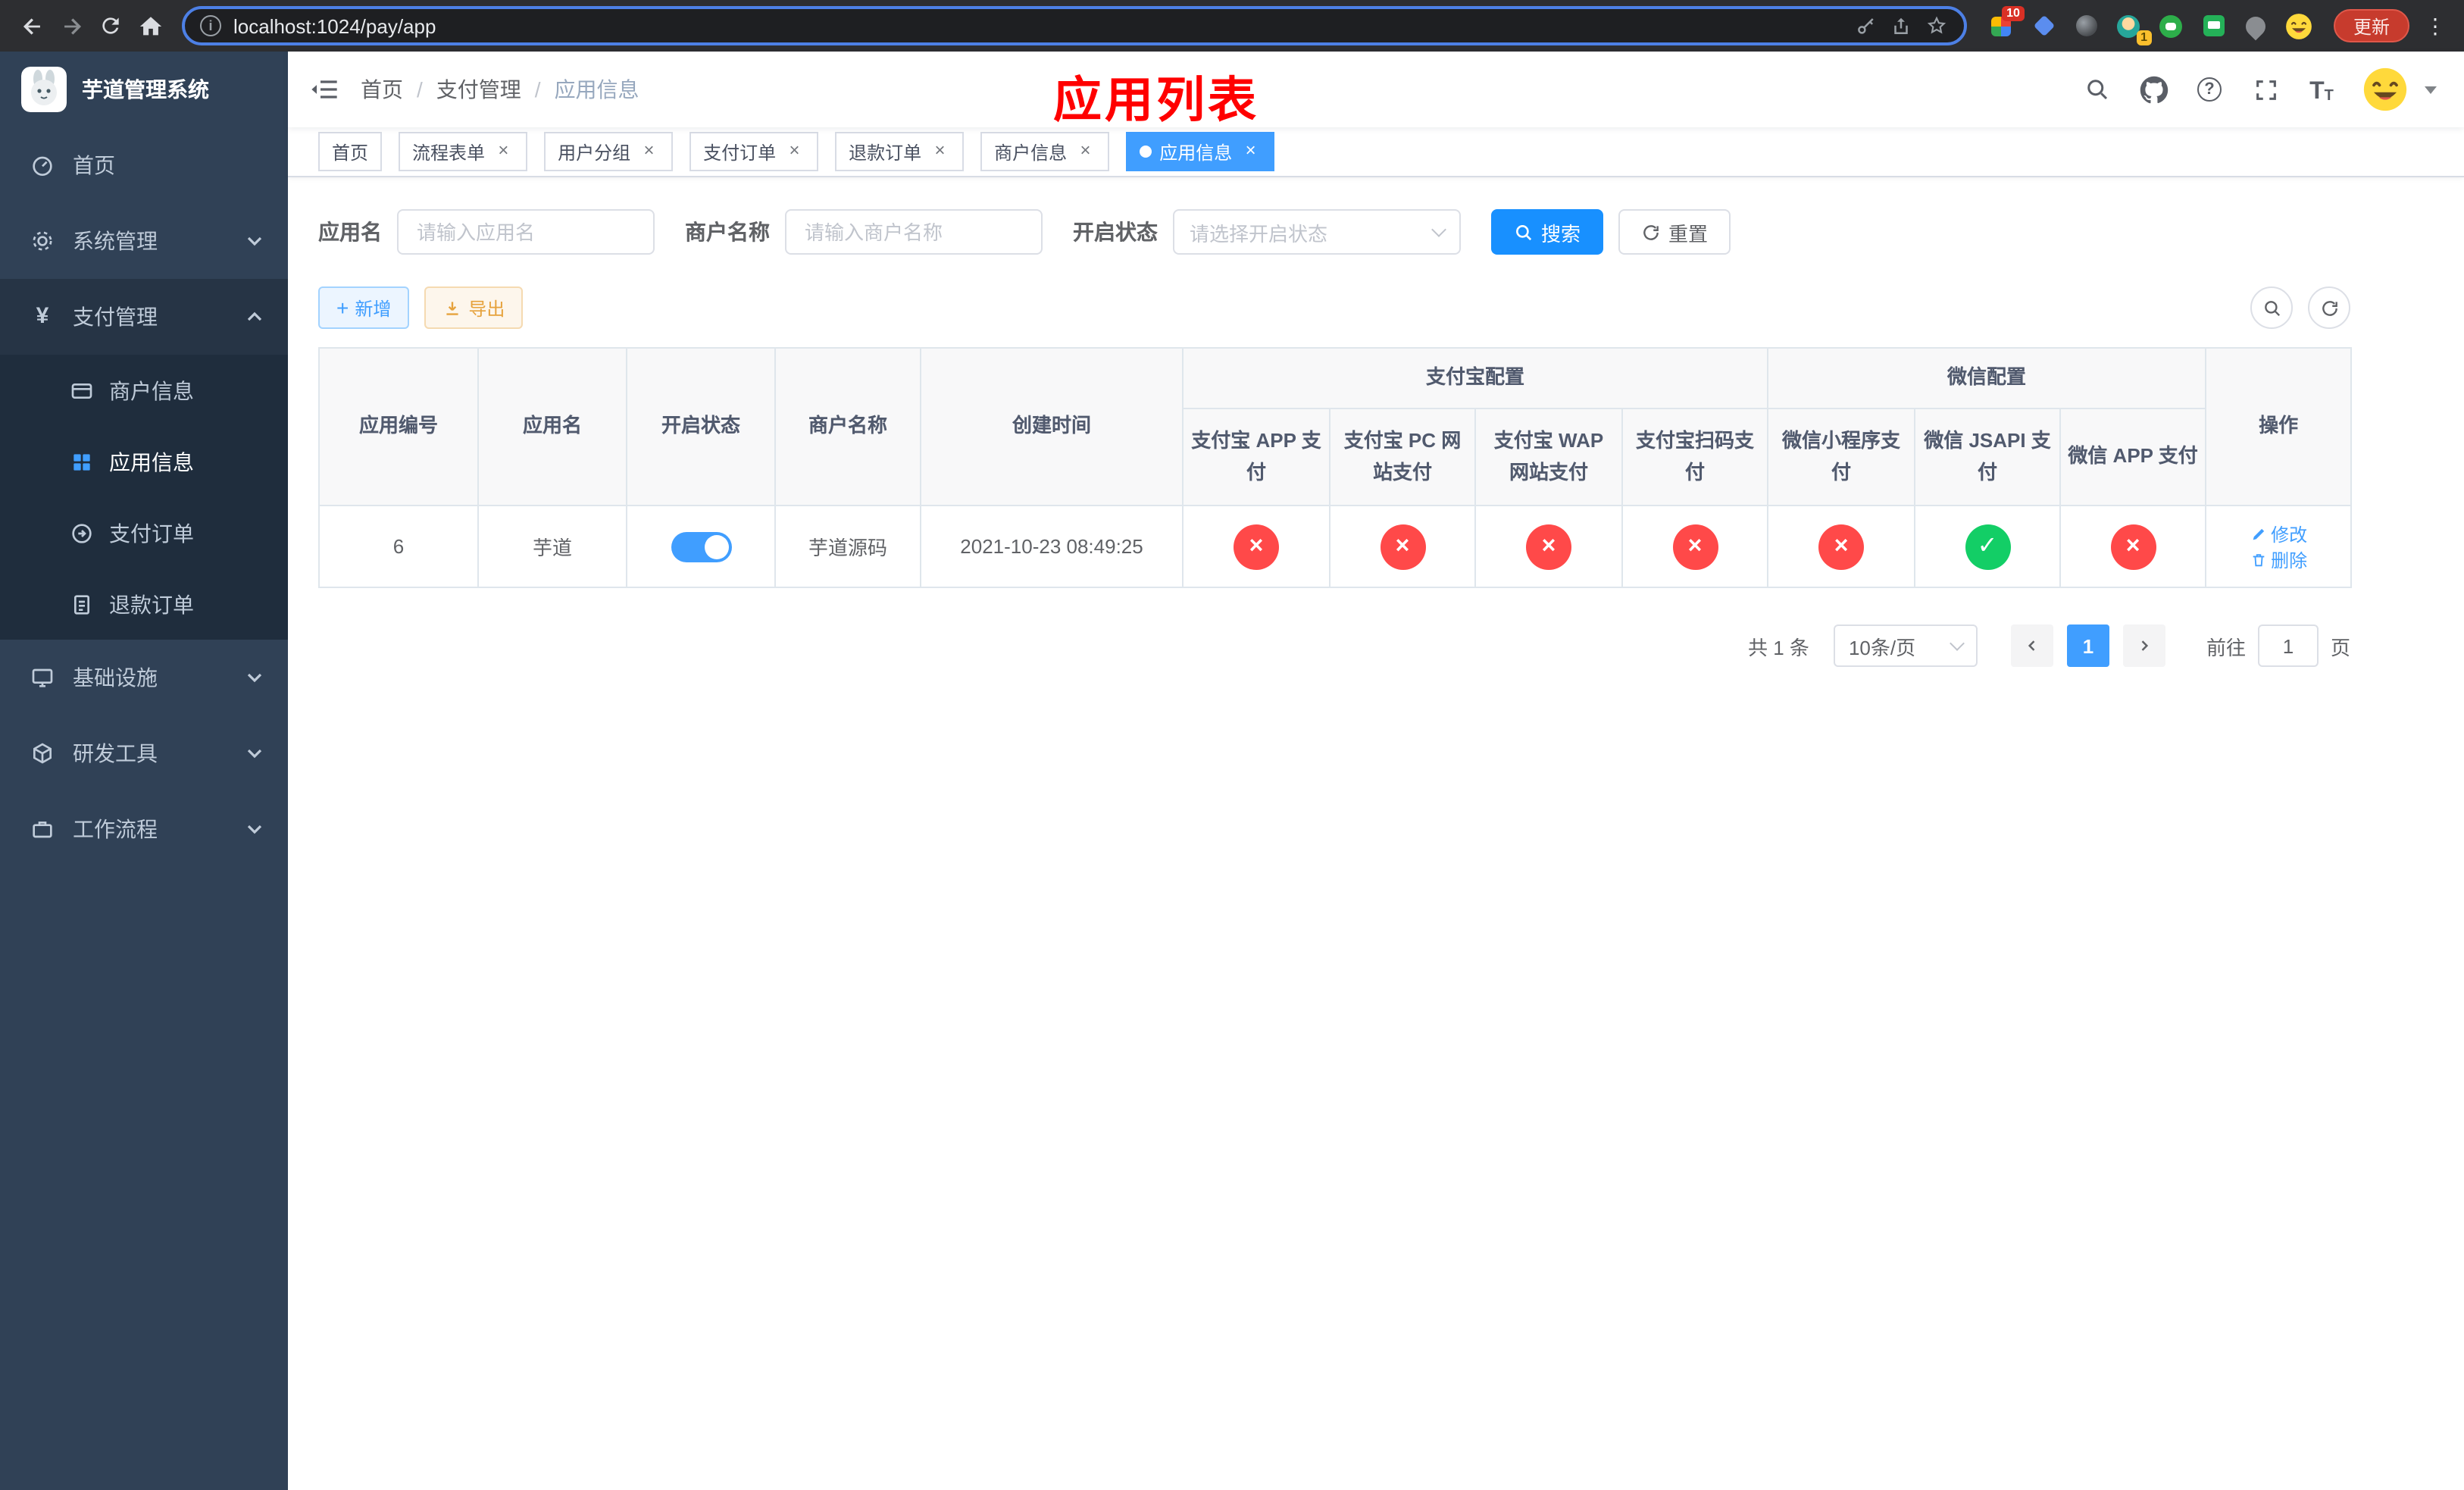 The image size is (2464, 1490). I want to click on reload-icon, so click(110, 26).